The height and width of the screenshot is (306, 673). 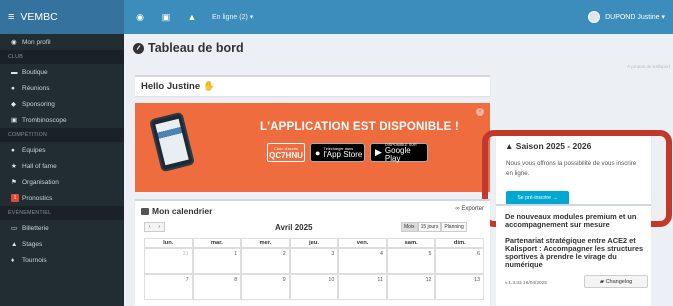 What do you see at coordinates (138, 48) in the screenshot?
I see `dashboard-gauge-icon` at bounding box center [138, 48].